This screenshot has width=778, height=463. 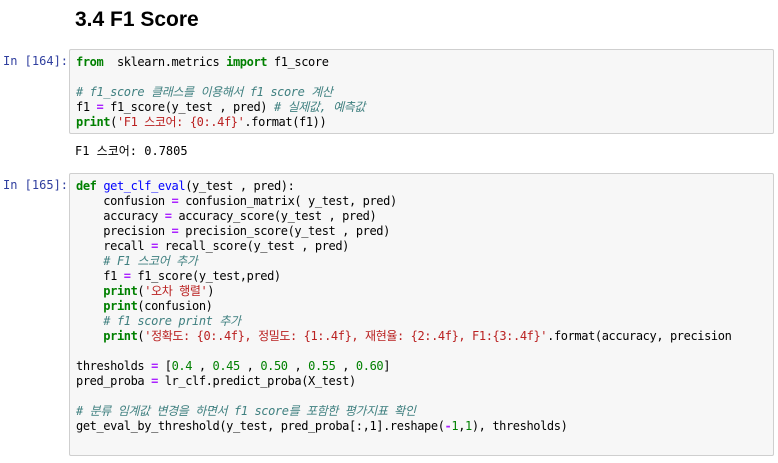 I want to click on code-token: recall, so click(x=114, y=246).